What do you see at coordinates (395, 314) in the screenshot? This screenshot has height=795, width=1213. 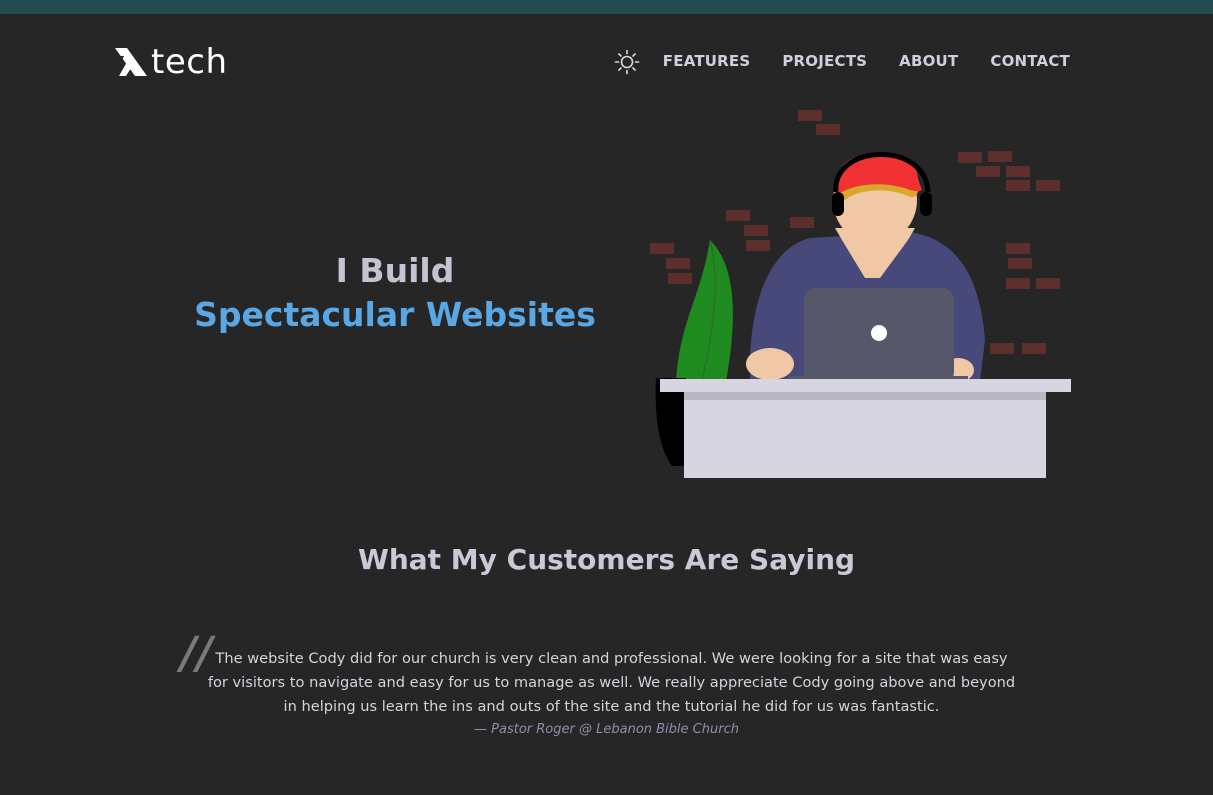 I see `hero-line-2: Spectacular Websites` at bounding box center [395, 314].